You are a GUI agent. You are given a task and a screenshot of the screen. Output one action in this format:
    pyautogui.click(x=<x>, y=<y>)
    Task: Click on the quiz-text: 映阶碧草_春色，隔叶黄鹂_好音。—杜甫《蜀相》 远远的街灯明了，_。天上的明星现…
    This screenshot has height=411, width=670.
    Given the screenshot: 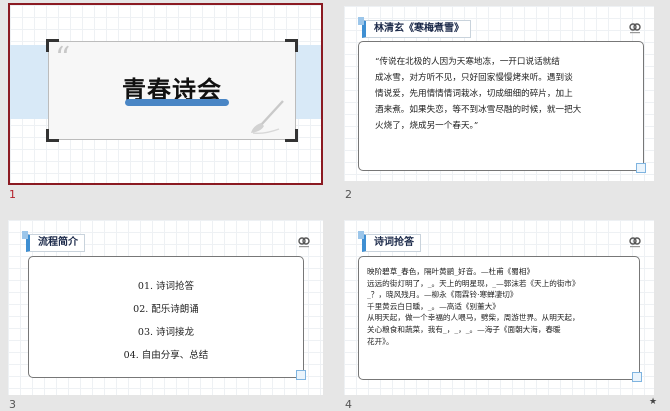 What is the action you would take?
    pyautogui.click(x=500, y=306)
    